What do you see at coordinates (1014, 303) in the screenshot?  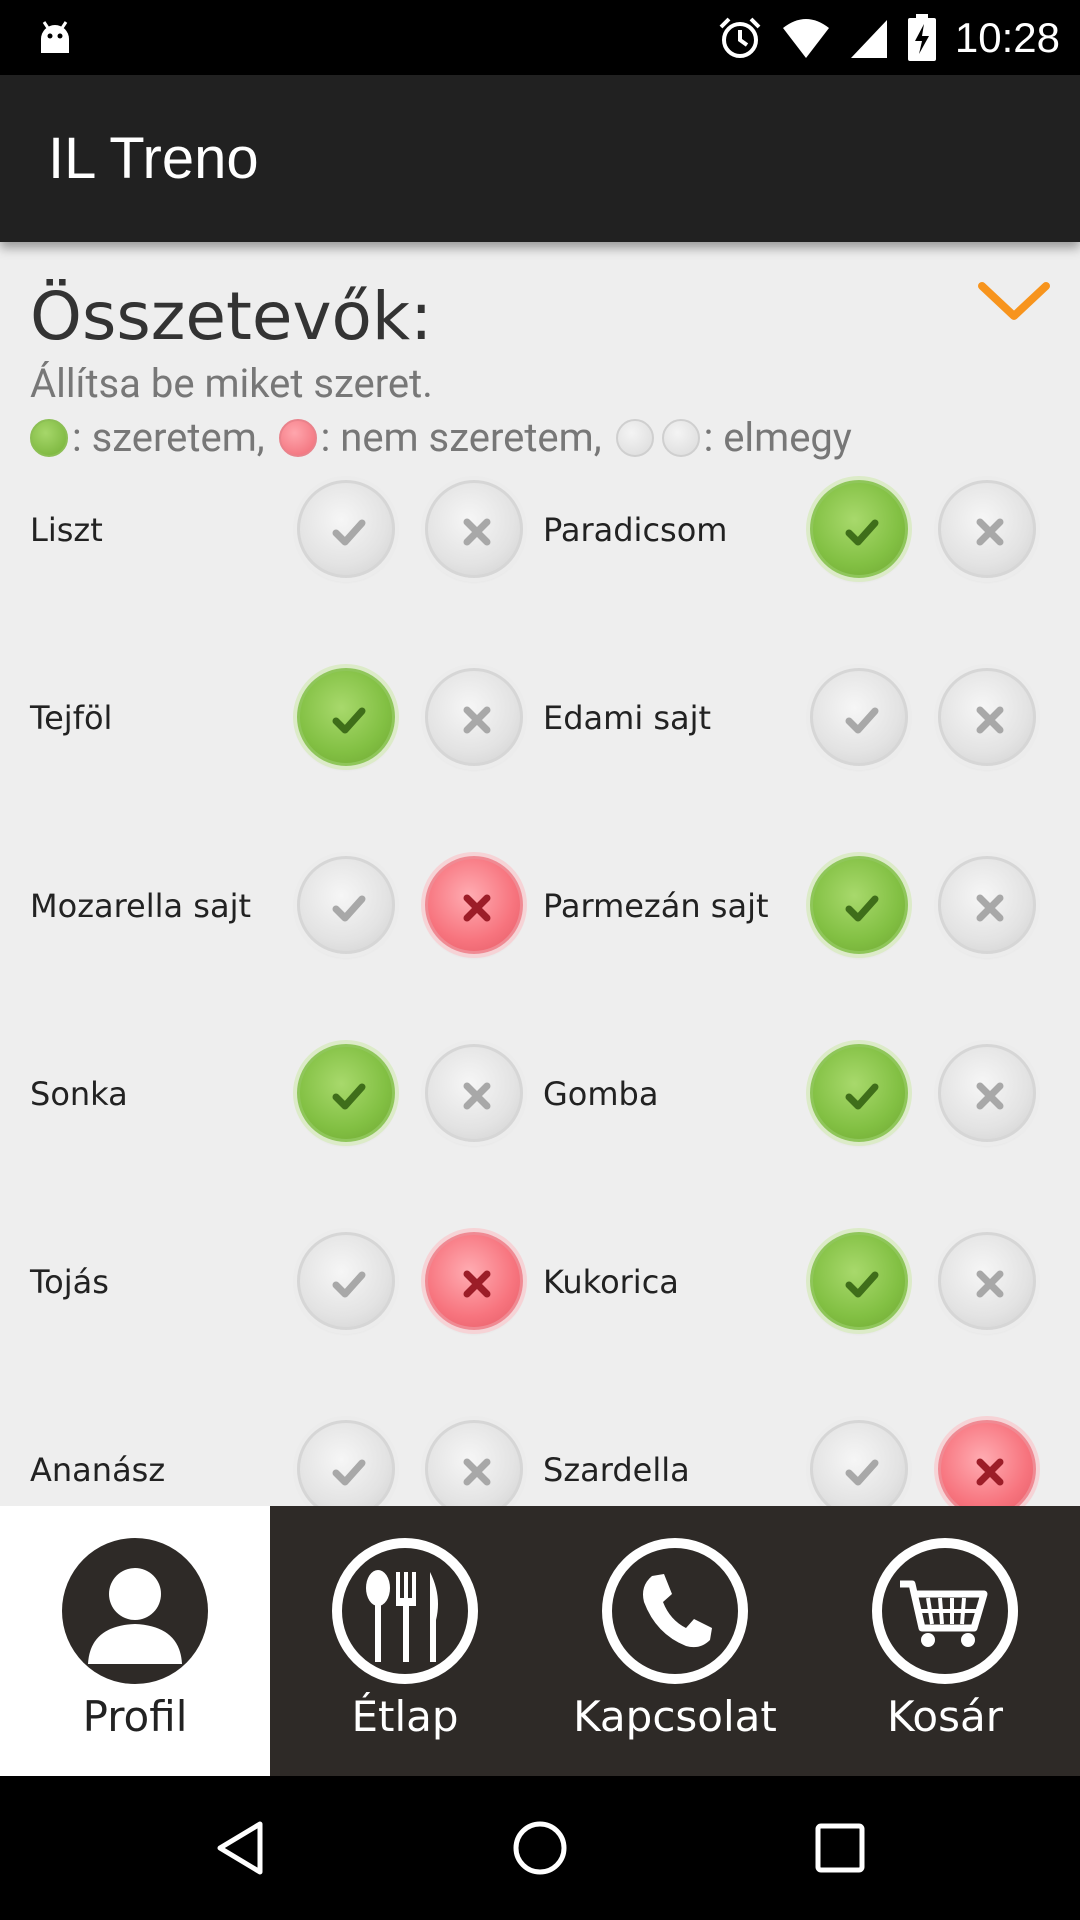 I see `chevron-down-icon` at bounding box center [1014, 303].